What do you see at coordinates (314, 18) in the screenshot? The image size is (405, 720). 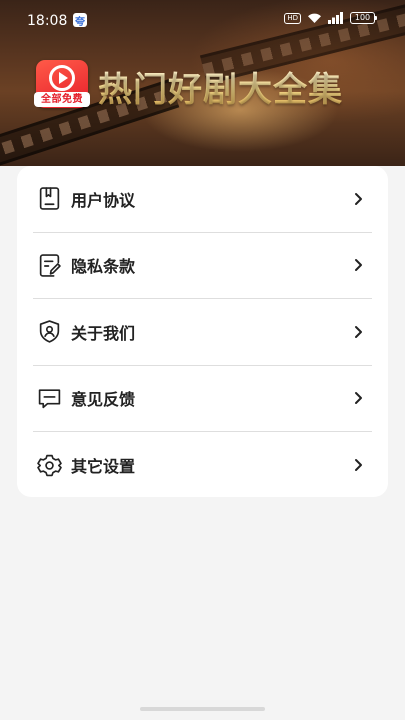 I see `wifi-icon` at bounding box center [314, 18].